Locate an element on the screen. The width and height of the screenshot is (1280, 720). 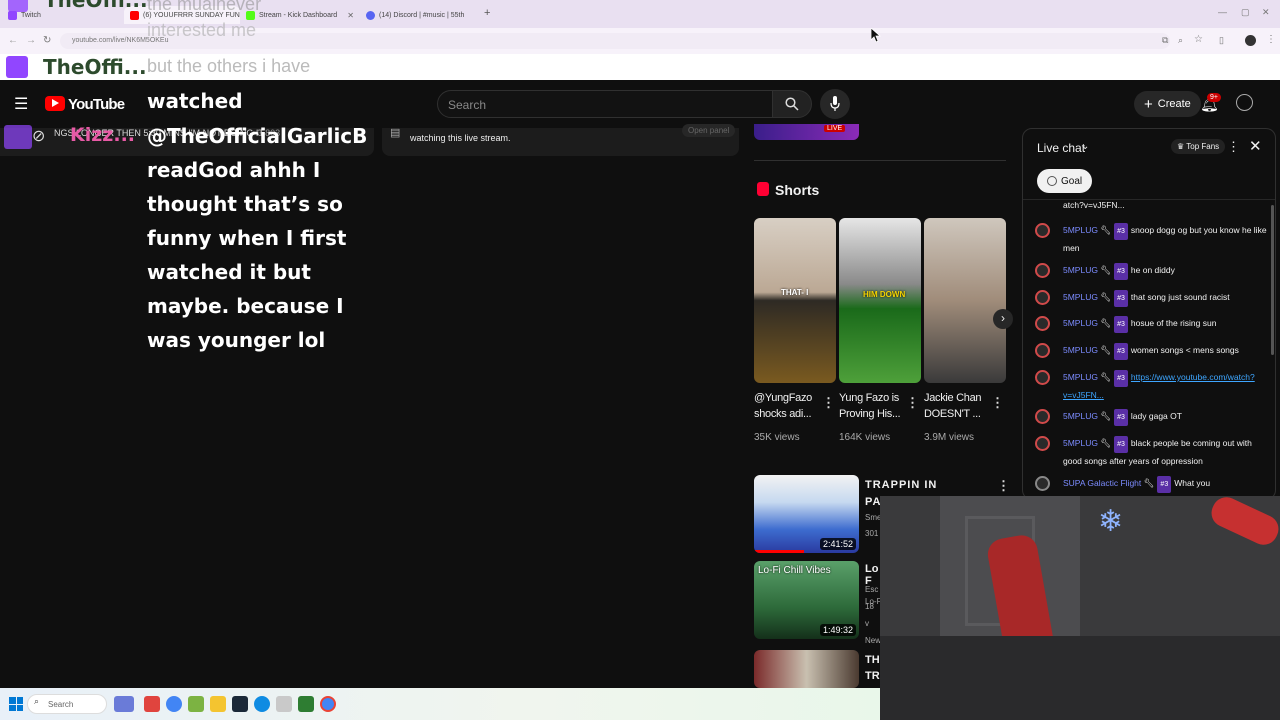
short-views: 3.9M views is located at coordinates (949, 437).